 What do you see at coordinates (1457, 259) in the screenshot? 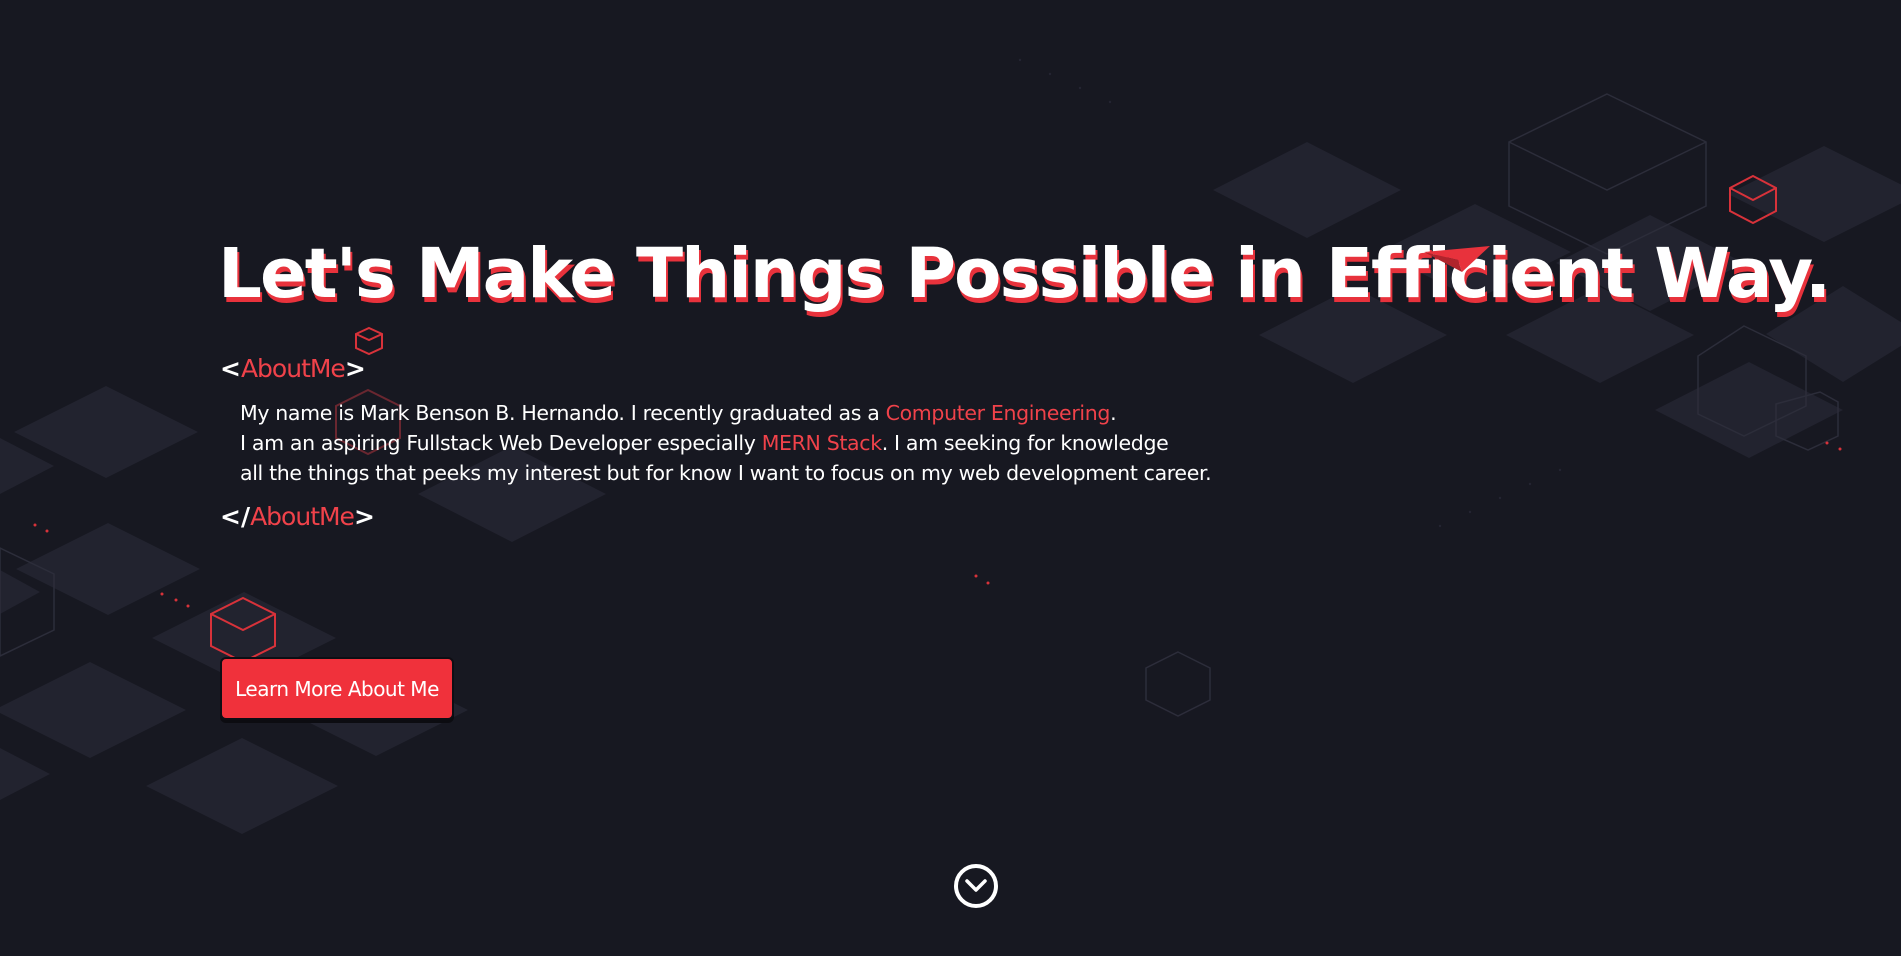
I see `paper-plane-icon` at bounding box center [1457, 259].